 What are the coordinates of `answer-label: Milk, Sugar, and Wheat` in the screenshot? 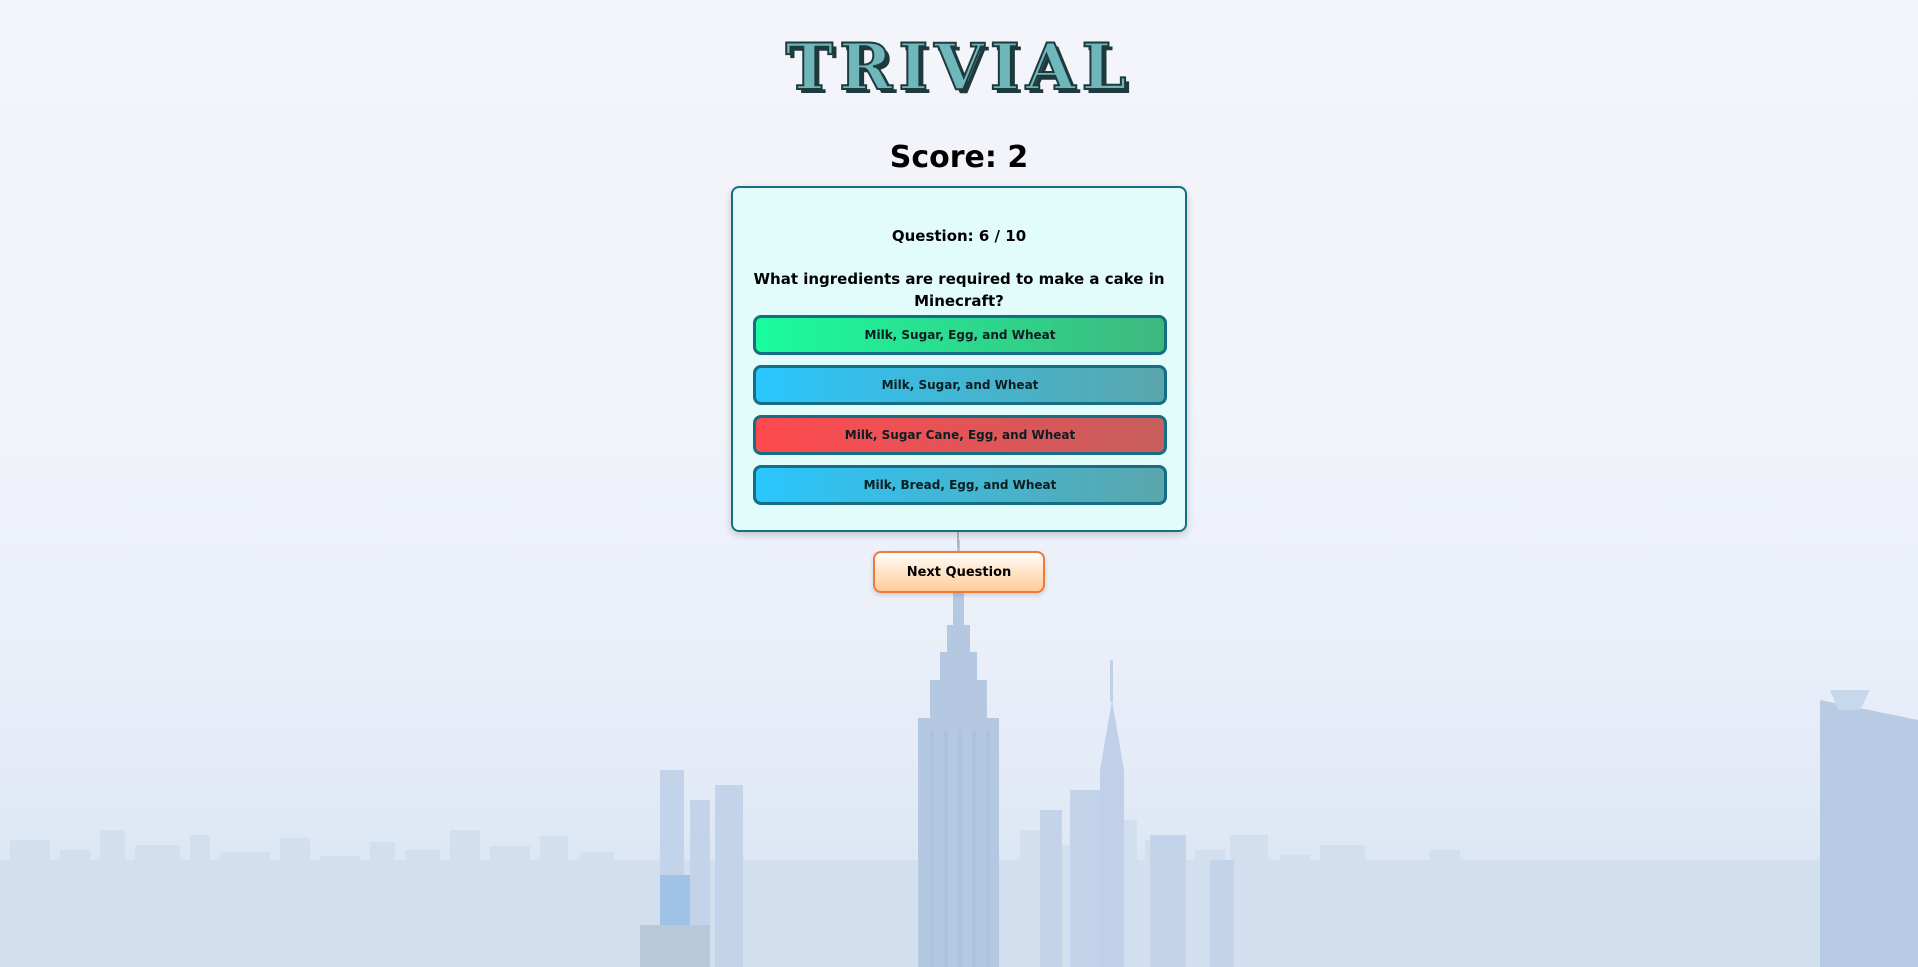 It's located at (960, 385).